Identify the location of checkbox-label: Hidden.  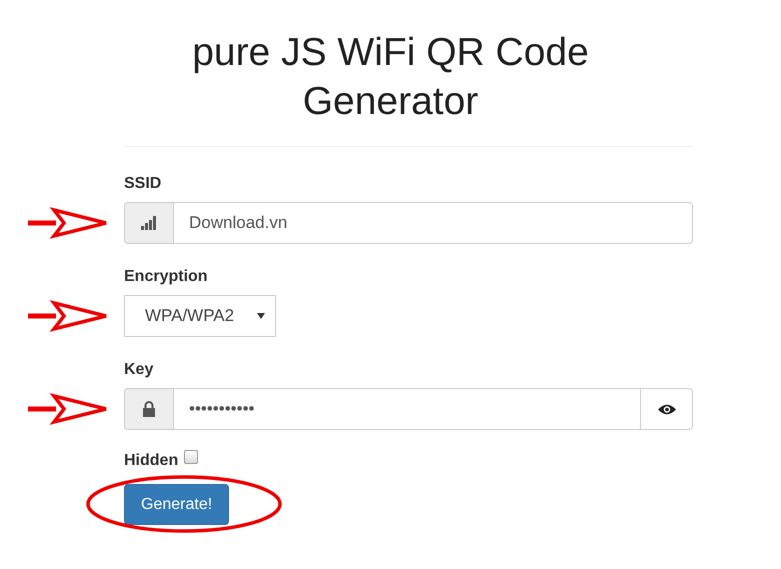
(151, 461).